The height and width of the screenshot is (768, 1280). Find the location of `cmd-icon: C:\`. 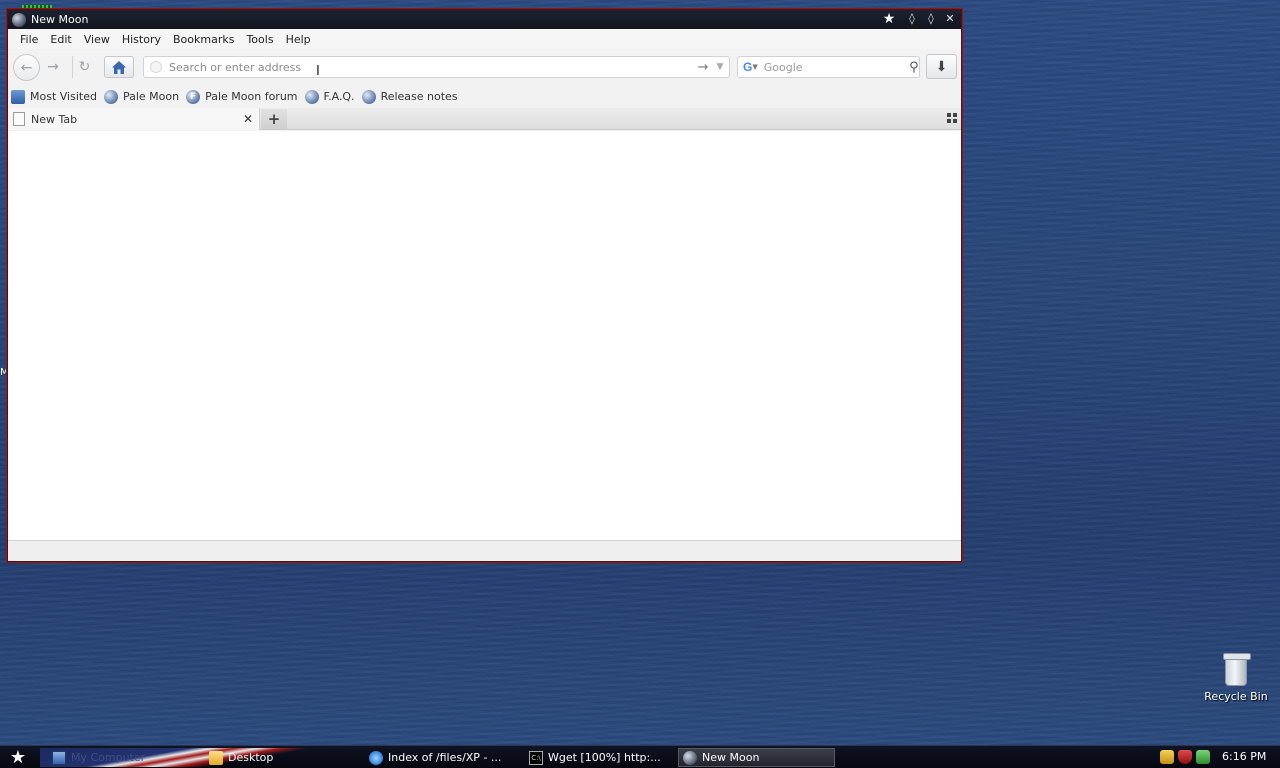

cmd-icon: C:\ is located at coordinates (536, 757).